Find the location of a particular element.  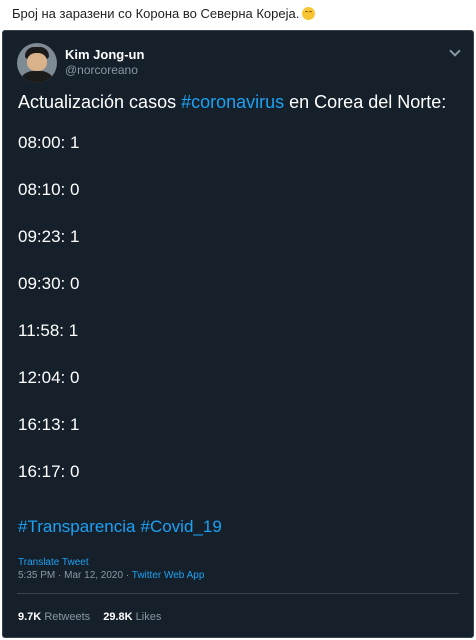

likes-count: 29.8K is located at coordinates (118, 617).